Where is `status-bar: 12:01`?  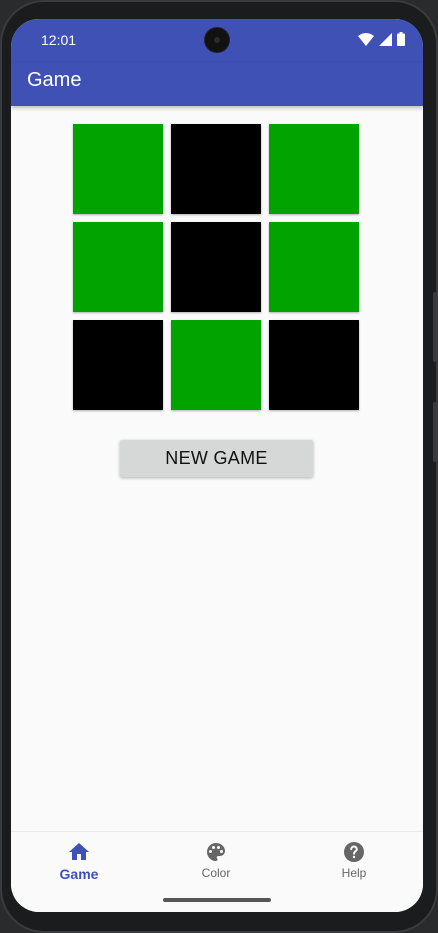
status-bar: 12:01 is located at coordinates (217, 41).